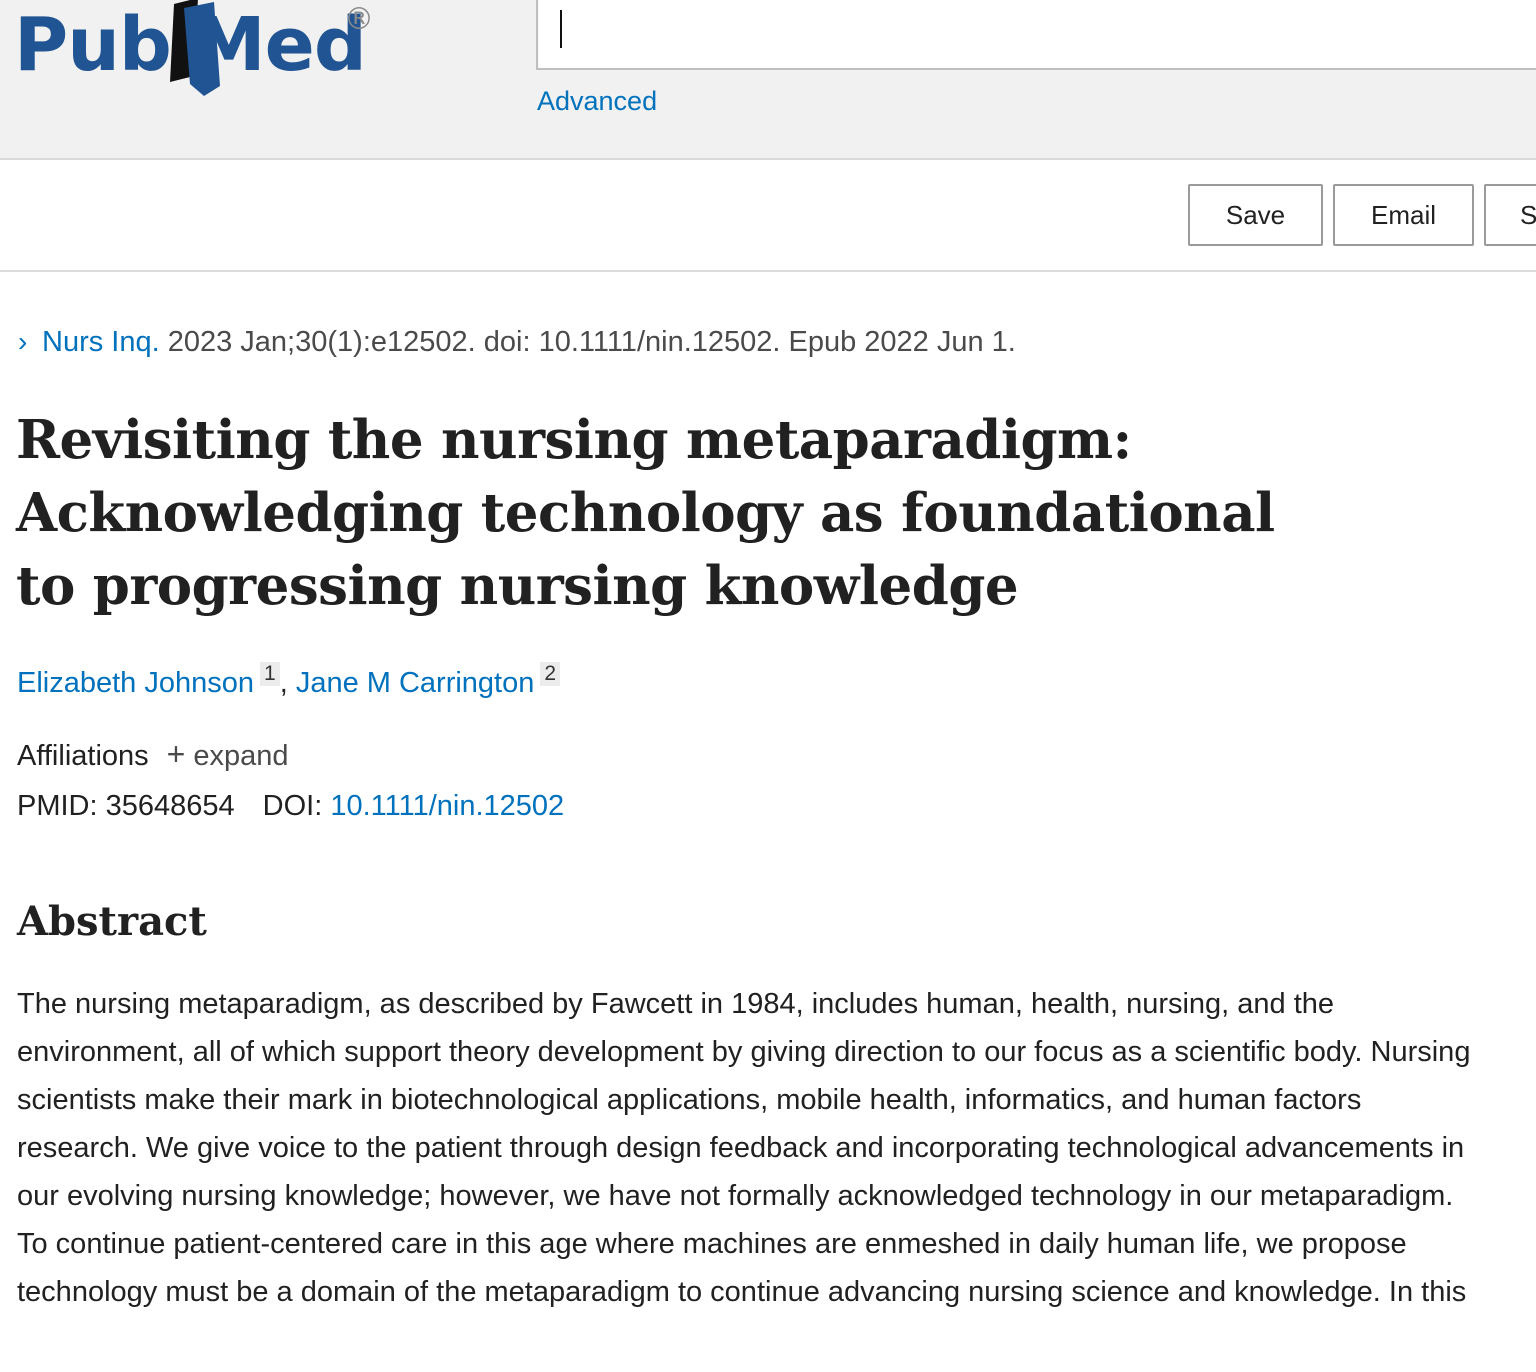  I want to click on affiliations-row: Affiliations + expand, so click(153, 754).